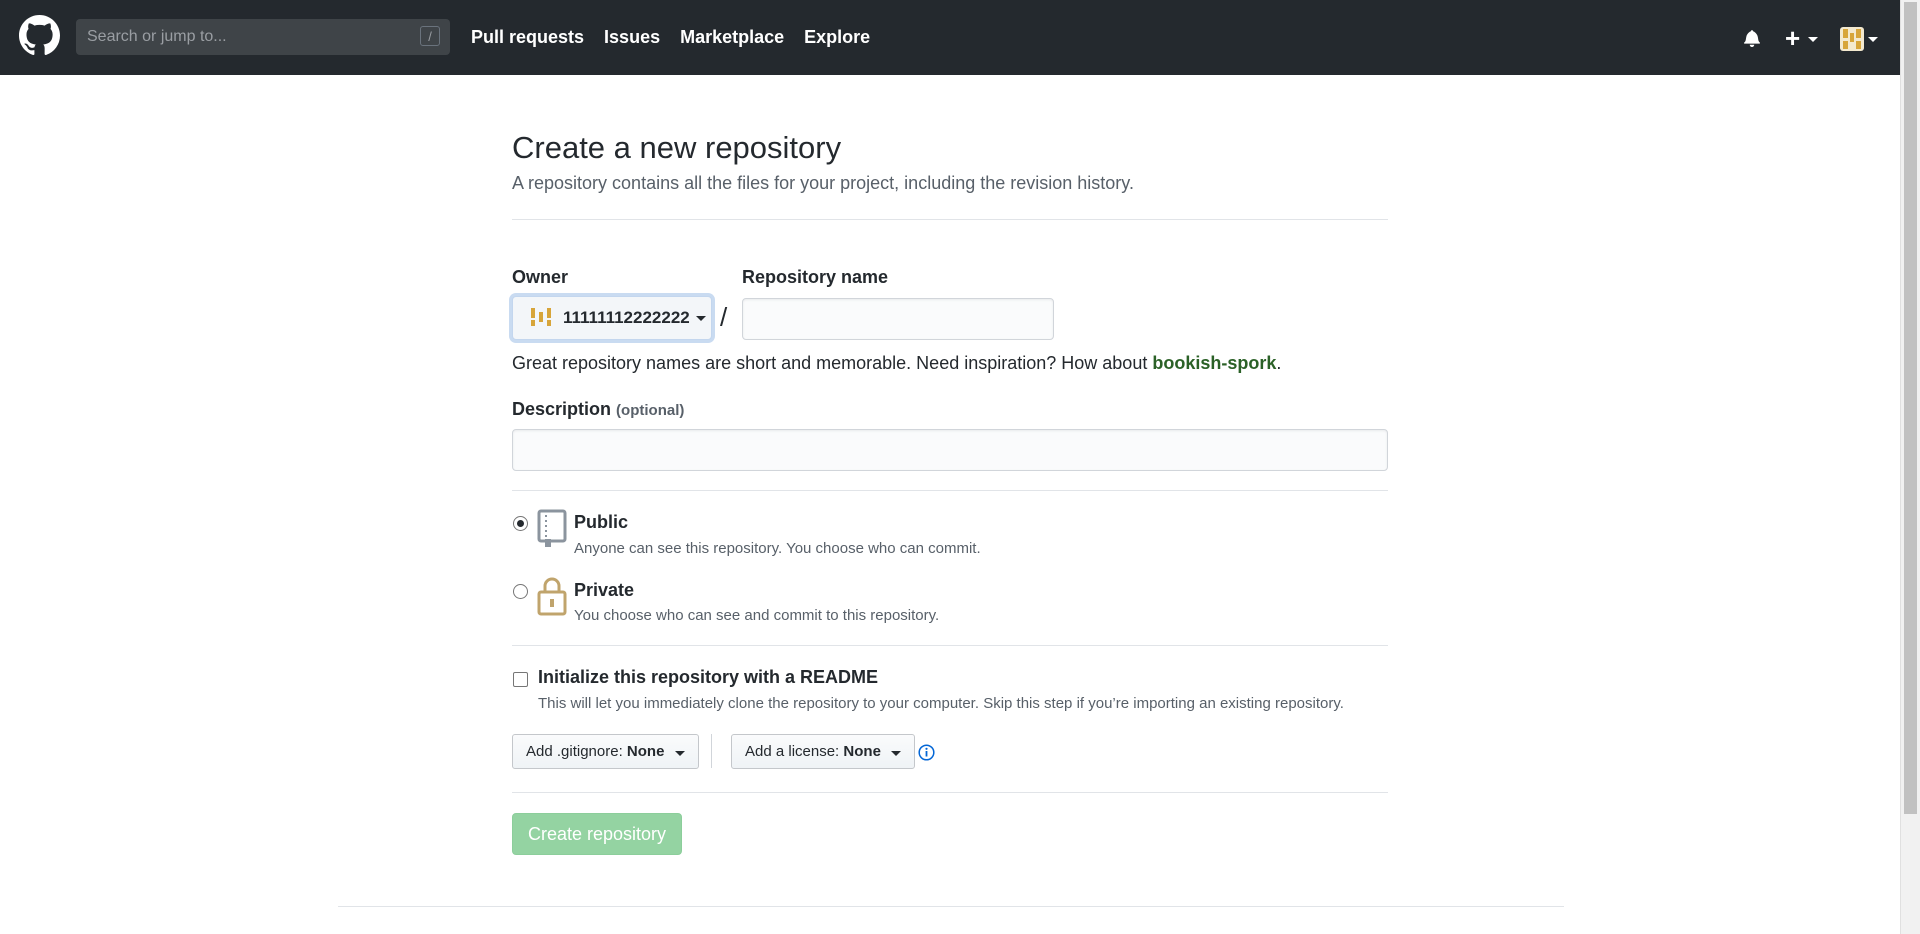 The height and width of the screenshot is (934, 1920). Describe the element at coordinates (645, 751) in the screenshot. I see `gitignore-value: None` at that location.